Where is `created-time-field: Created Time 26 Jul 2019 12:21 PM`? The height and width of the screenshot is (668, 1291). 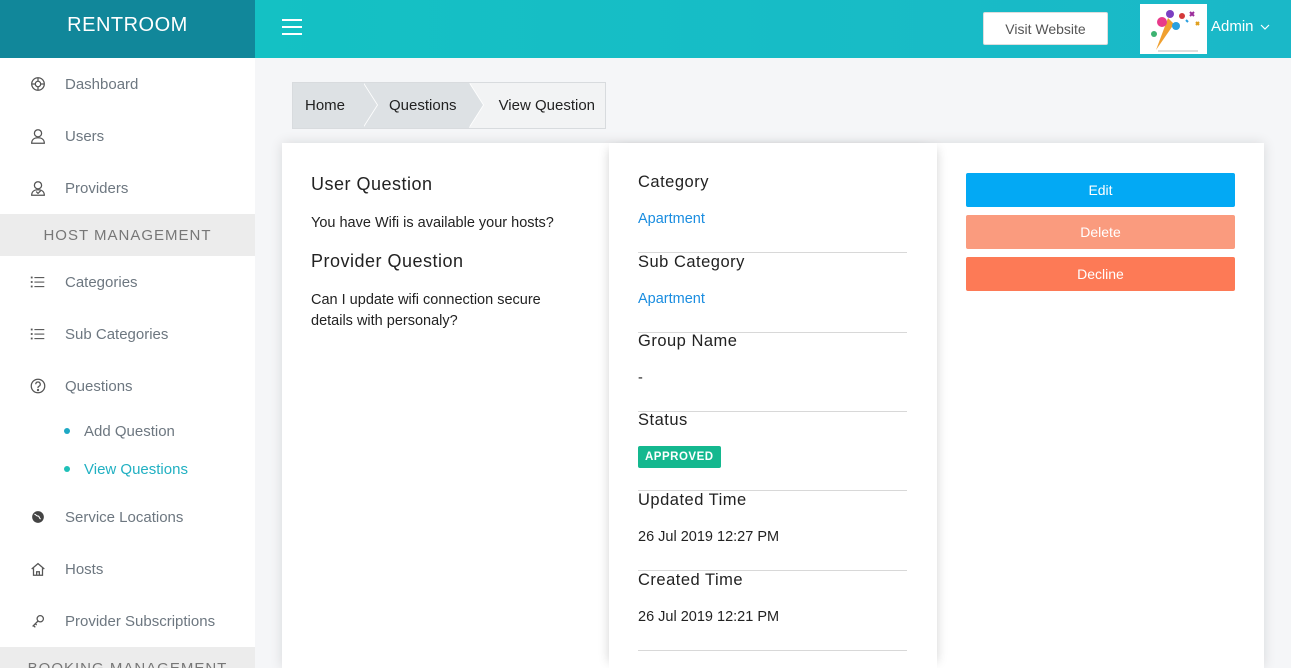 created-time-field: Created Time 26 Jul 2019 12:21 PM is located at coordinates (772, 611).